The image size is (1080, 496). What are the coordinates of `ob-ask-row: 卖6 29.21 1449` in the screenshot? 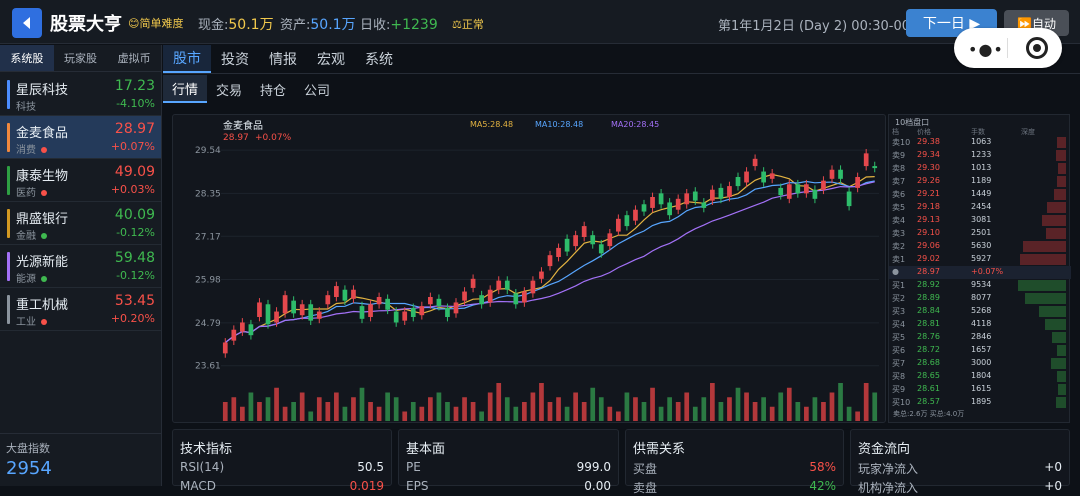 It's located at (980, 194).